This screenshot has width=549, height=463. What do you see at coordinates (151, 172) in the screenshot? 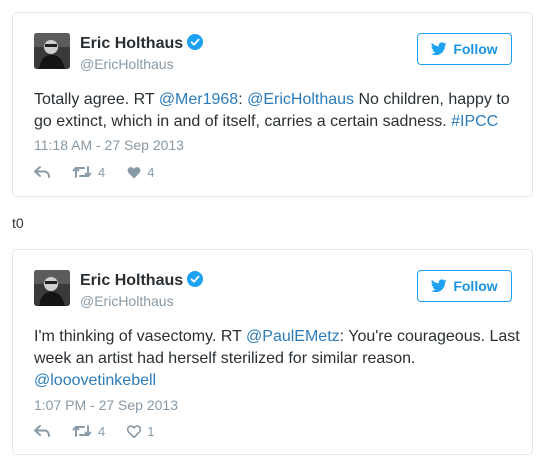
I see `like-count: 4` at bounding box center [151, 172].